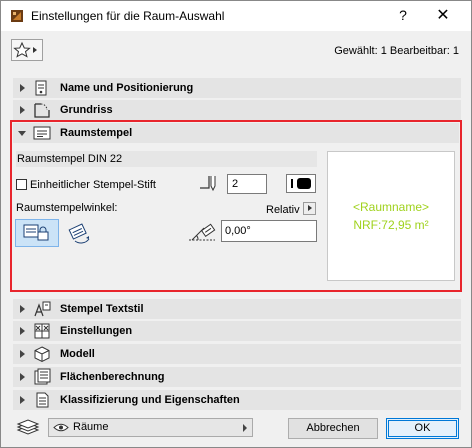  What do you see at coordinates (403, 15) in the screenshot?
I see `help-button: ?` at bounding box center [403, 15].